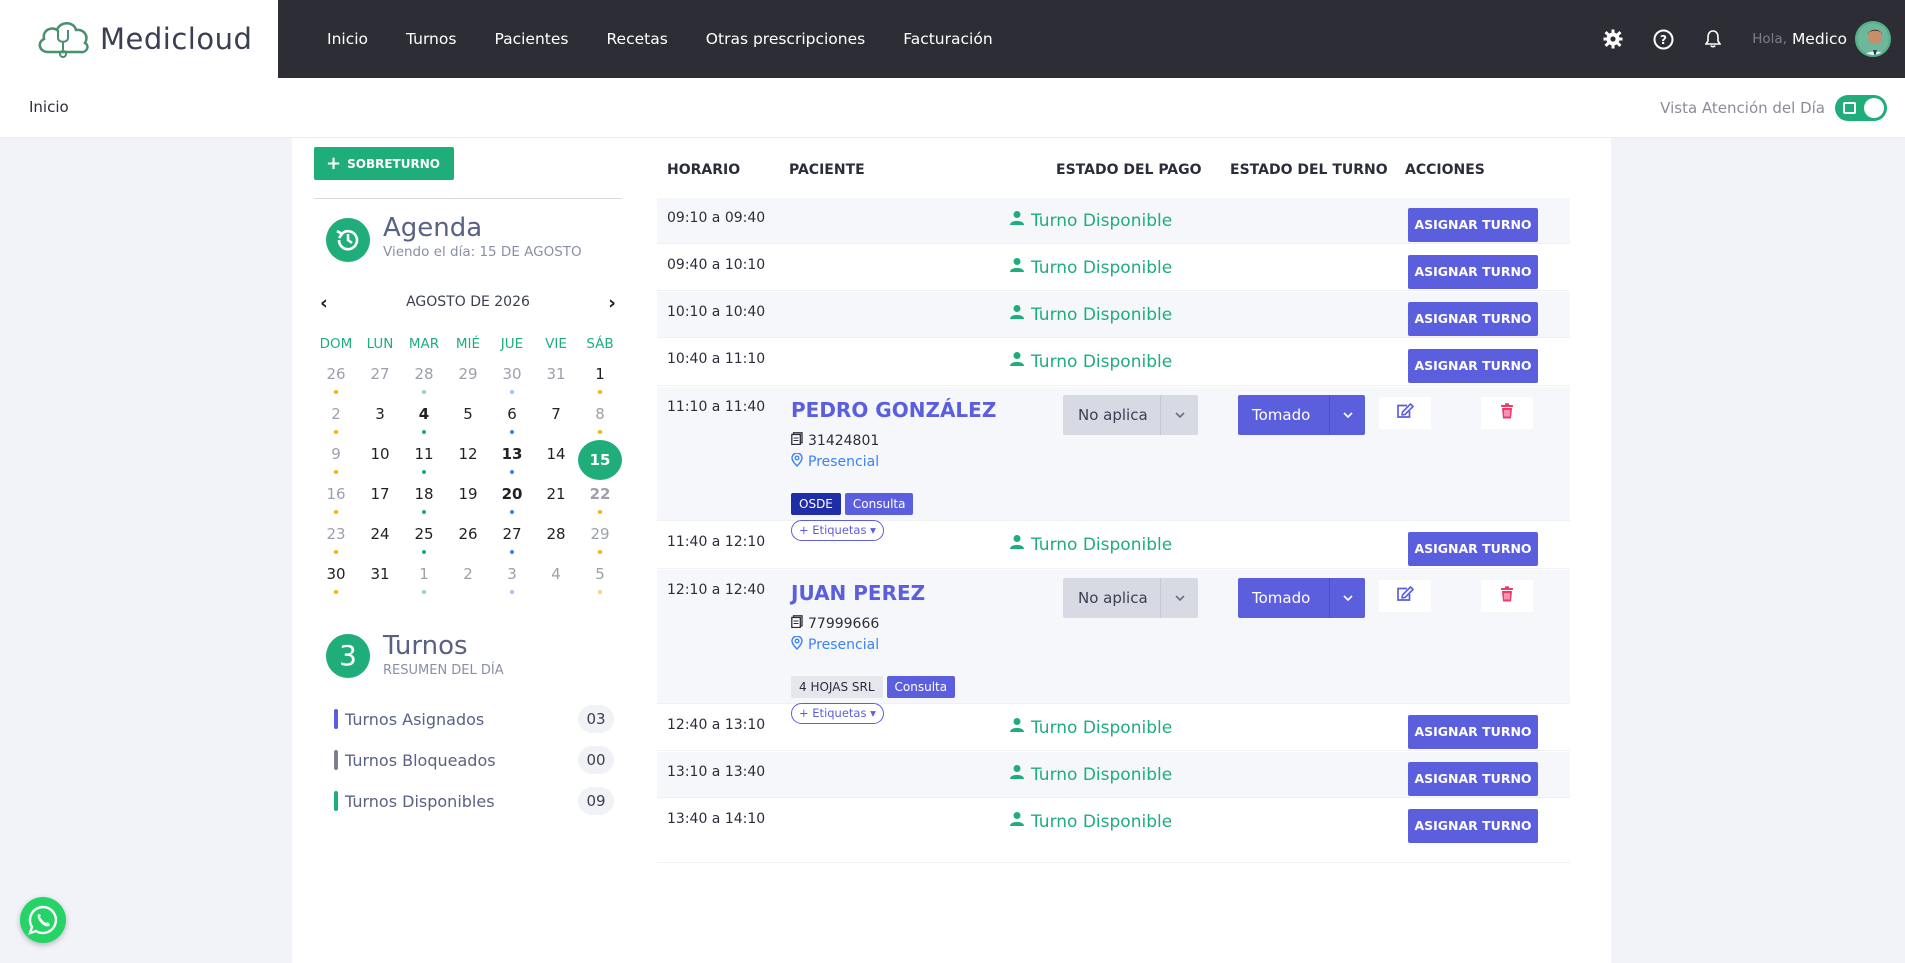  What do you see at coordinates (893, 410) in the screenshot?
I see `patient-name: PEDRO GONZÁLEZ` at bounding box center [893, 410].